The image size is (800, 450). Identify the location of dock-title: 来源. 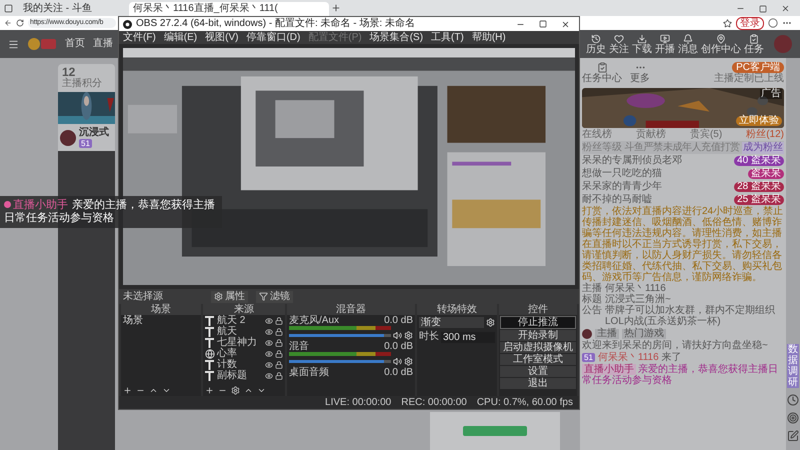
(244, 309).